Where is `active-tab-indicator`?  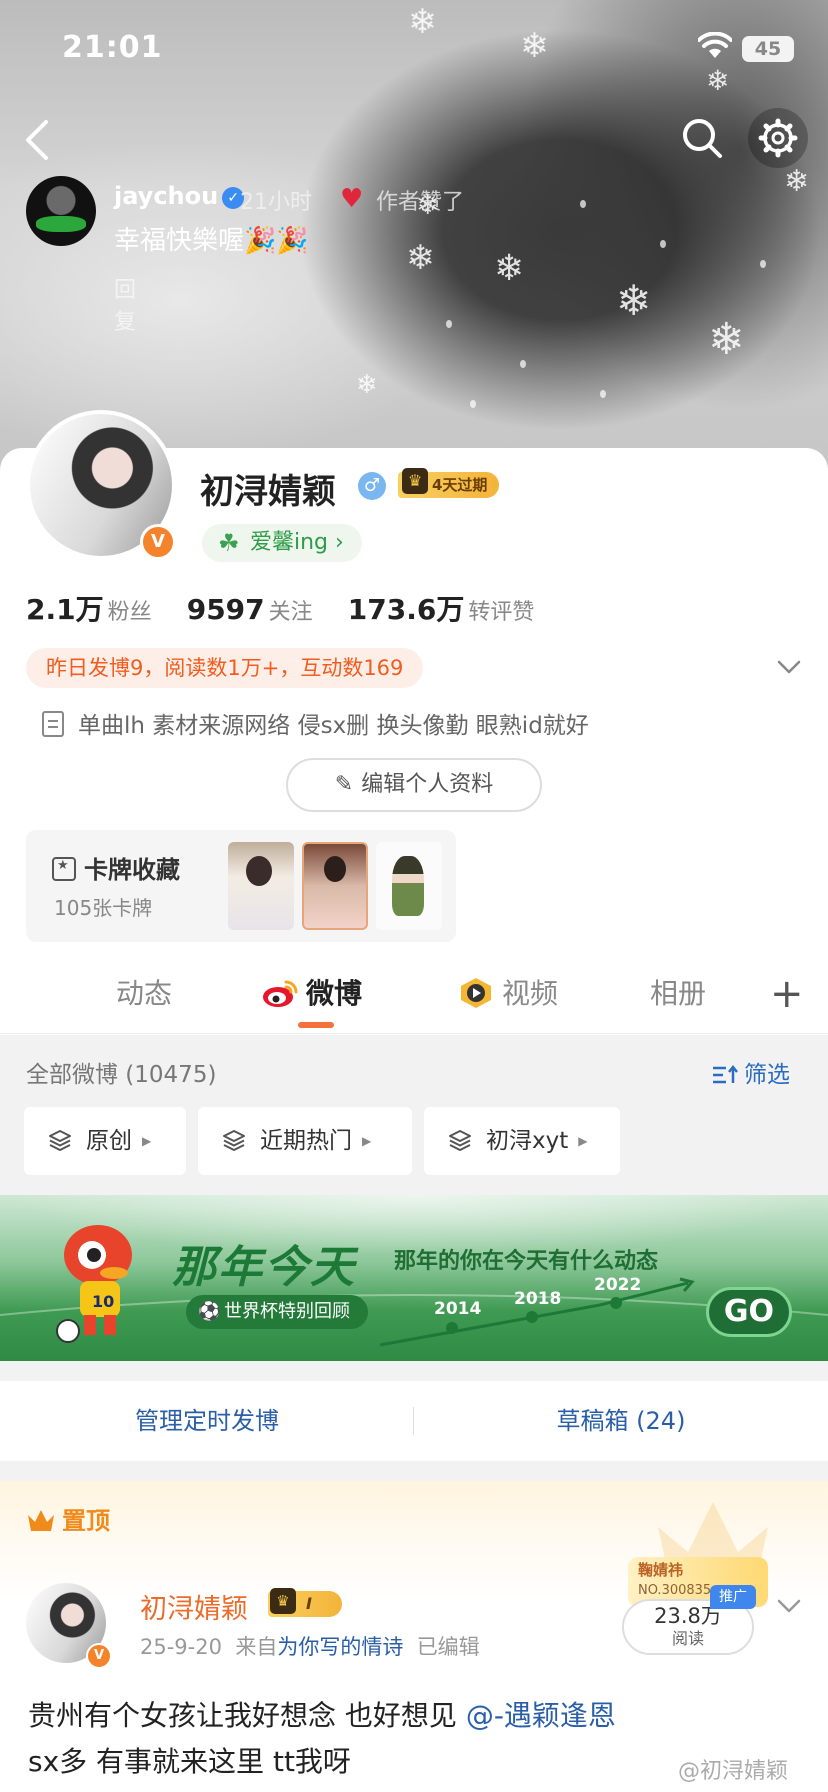 active-tab-indicator is located at coordinates (316, 1025).